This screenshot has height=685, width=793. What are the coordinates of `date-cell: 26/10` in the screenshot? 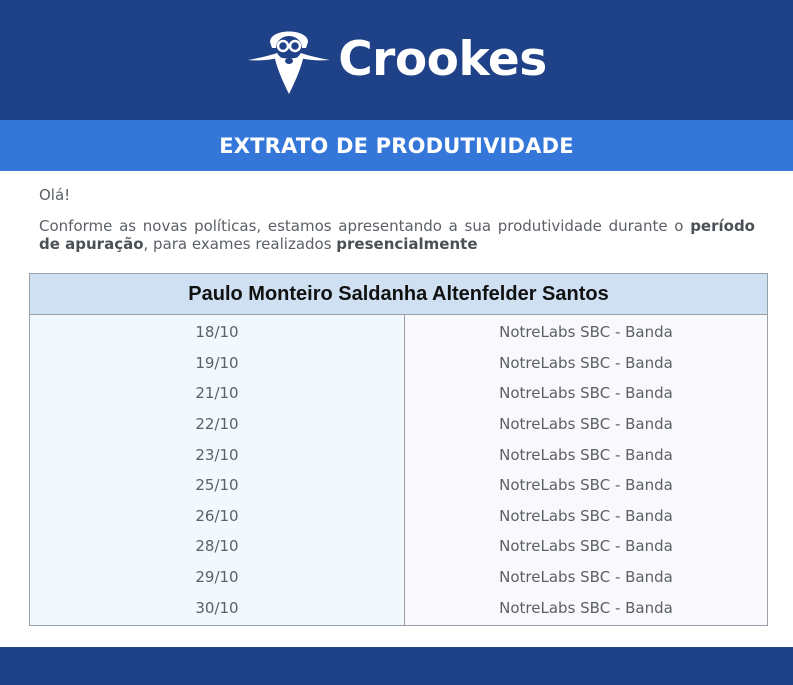 It's located at (217, 515).